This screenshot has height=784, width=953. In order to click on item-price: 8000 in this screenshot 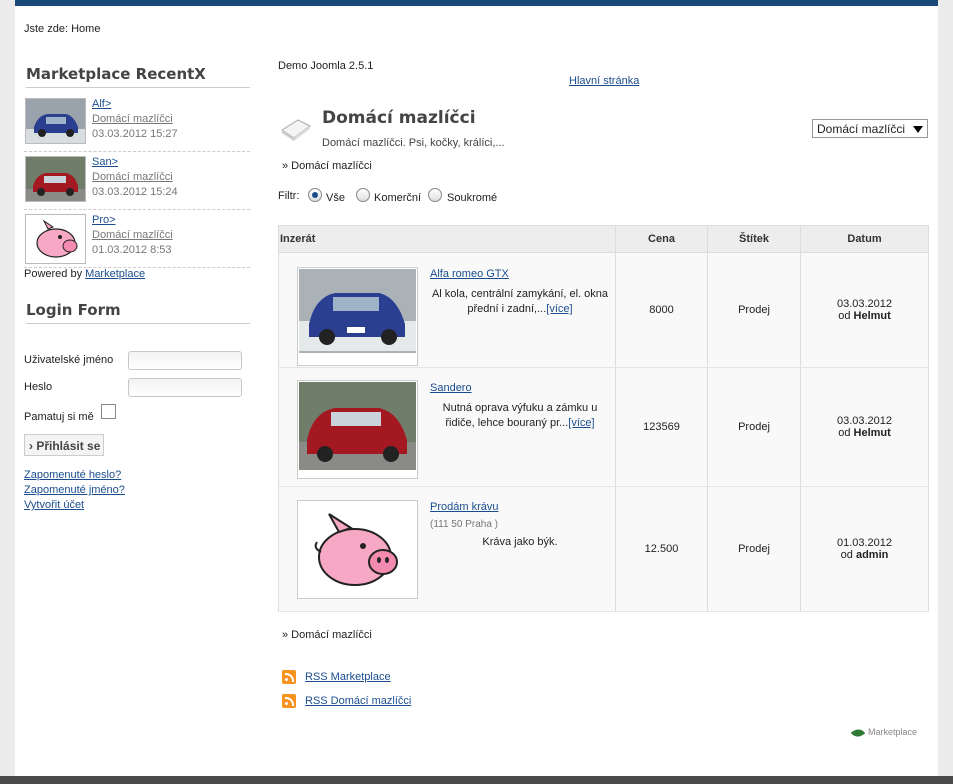, I will do `click(661, 310)`.